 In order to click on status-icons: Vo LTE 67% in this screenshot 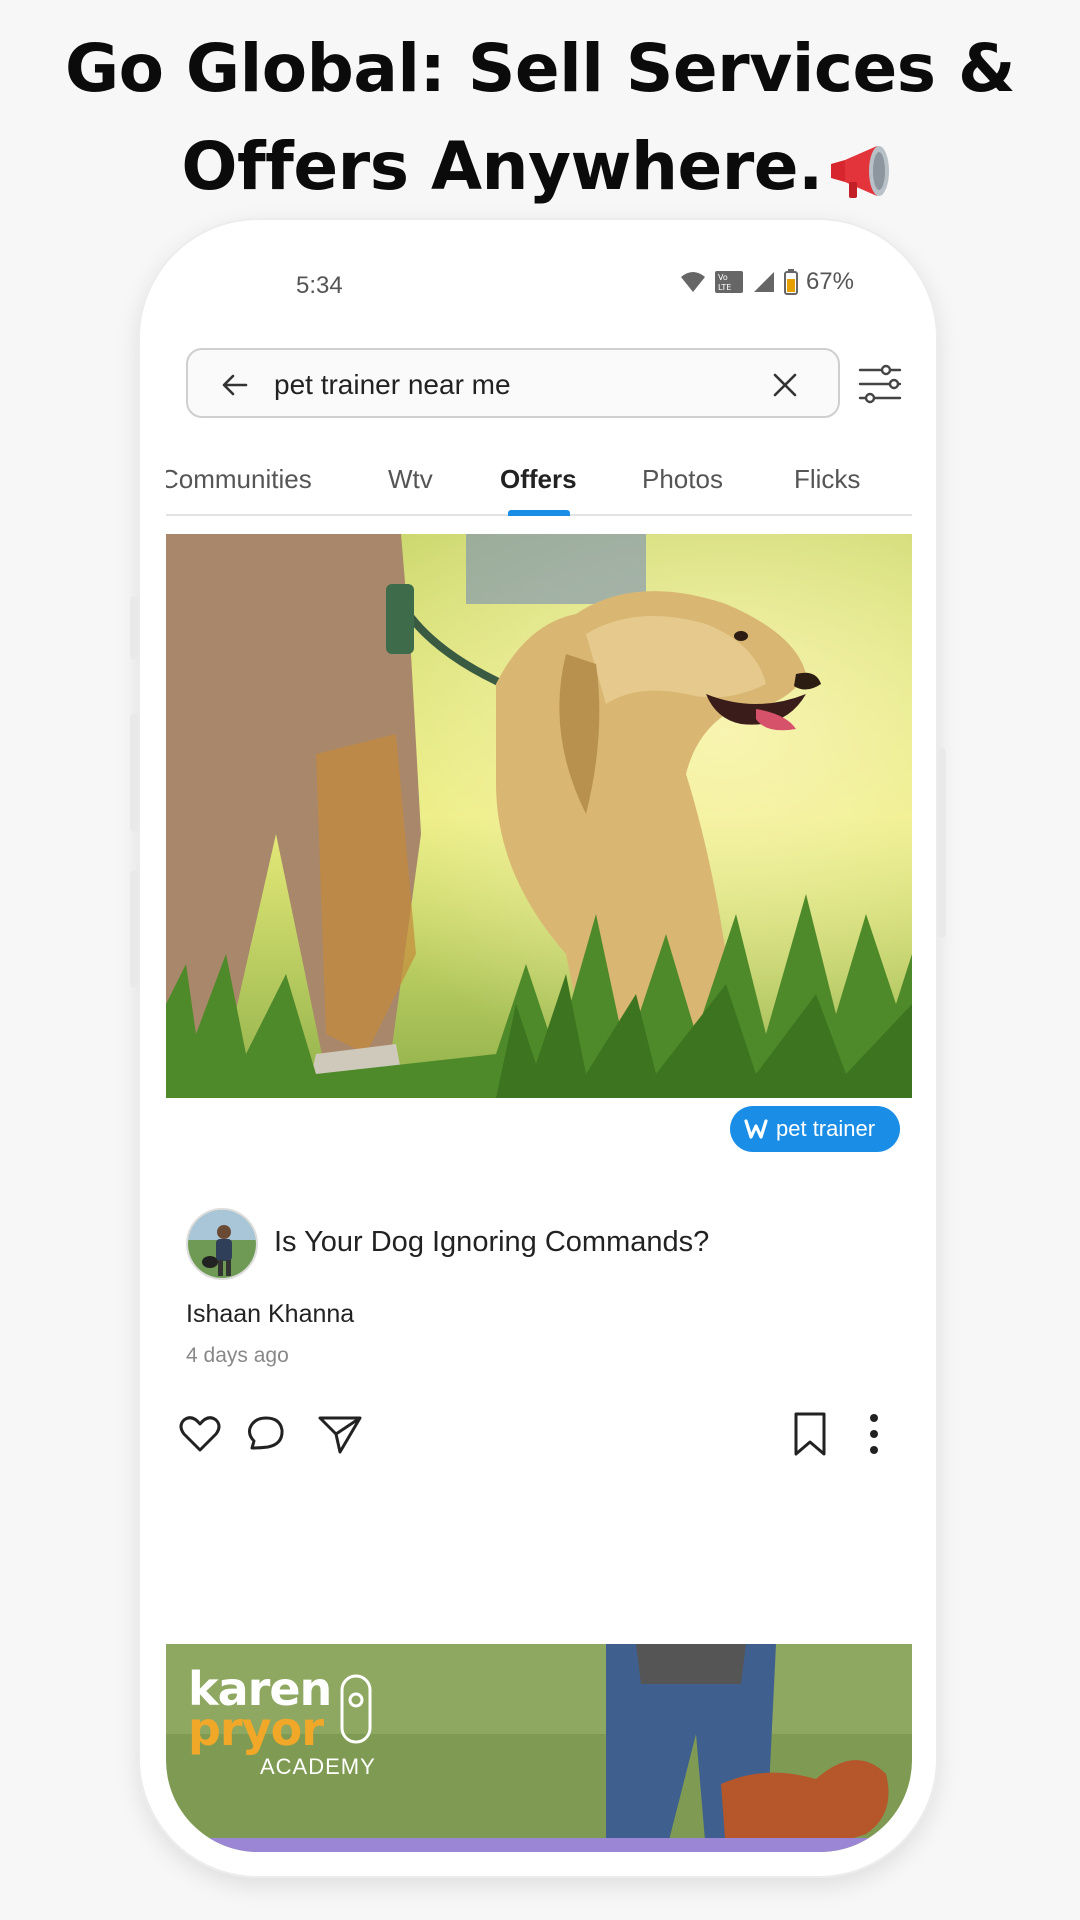, I will do `click(767, 282)`.